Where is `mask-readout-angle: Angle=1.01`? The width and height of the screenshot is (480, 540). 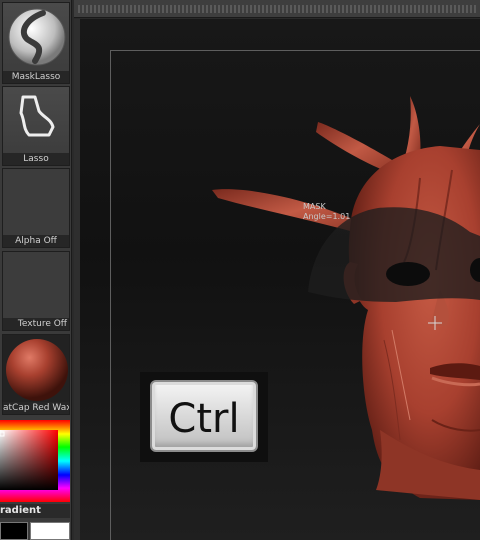
mask-readout-angle: Angle=1.01 is located at coordinates (327, 216).